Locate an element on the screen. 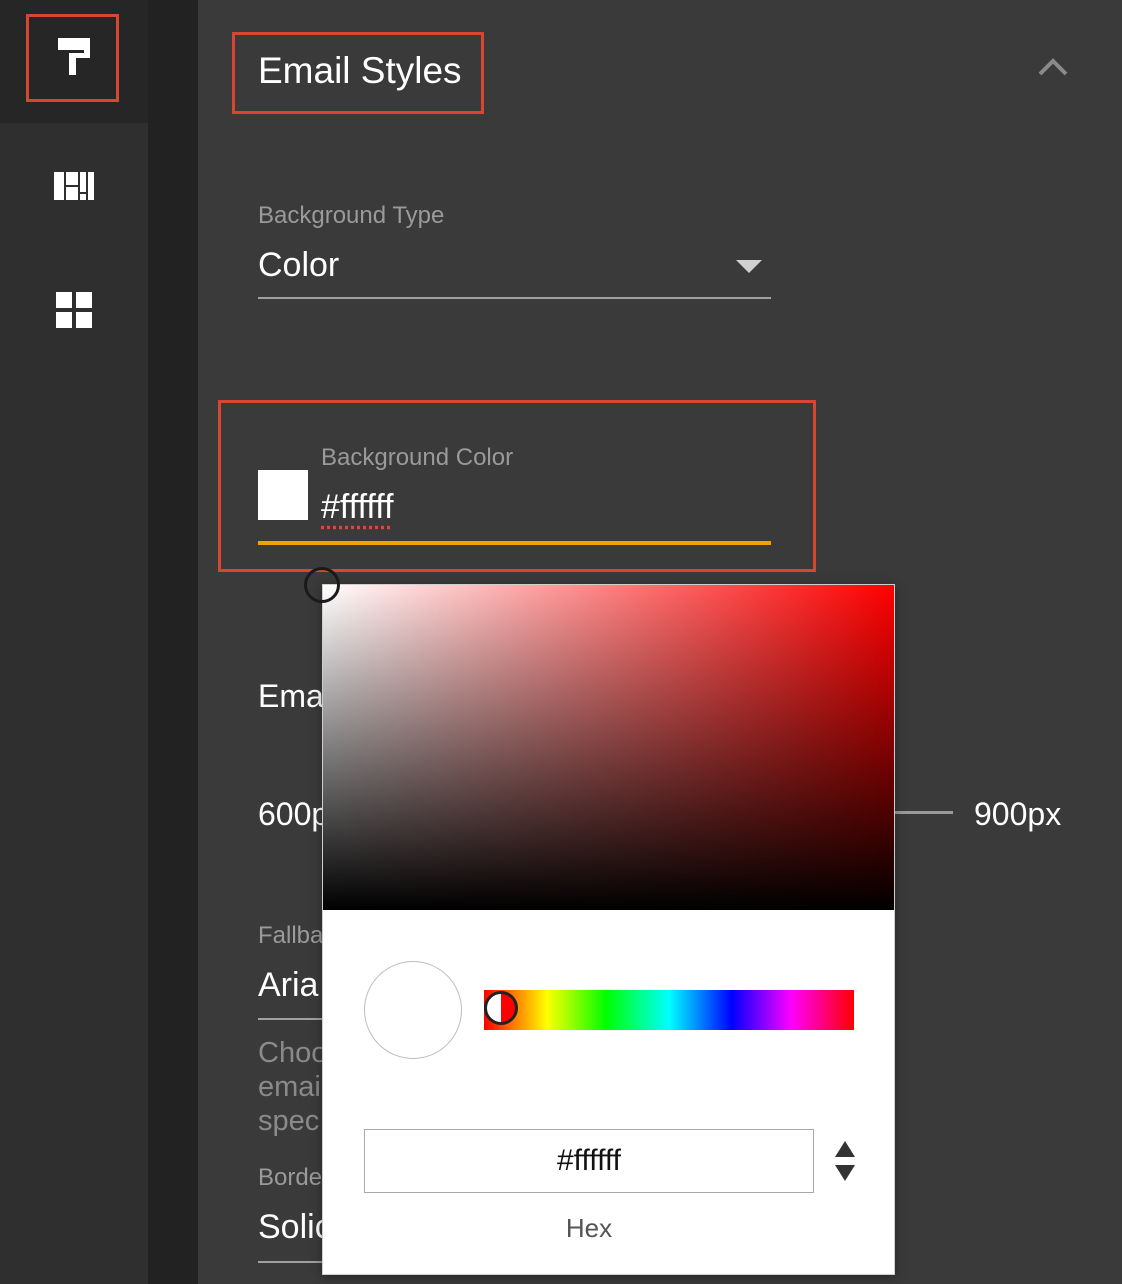 This screenshot has width=1122, height=1284. sidebar-item-blocks is located at coordinates (74, 310).